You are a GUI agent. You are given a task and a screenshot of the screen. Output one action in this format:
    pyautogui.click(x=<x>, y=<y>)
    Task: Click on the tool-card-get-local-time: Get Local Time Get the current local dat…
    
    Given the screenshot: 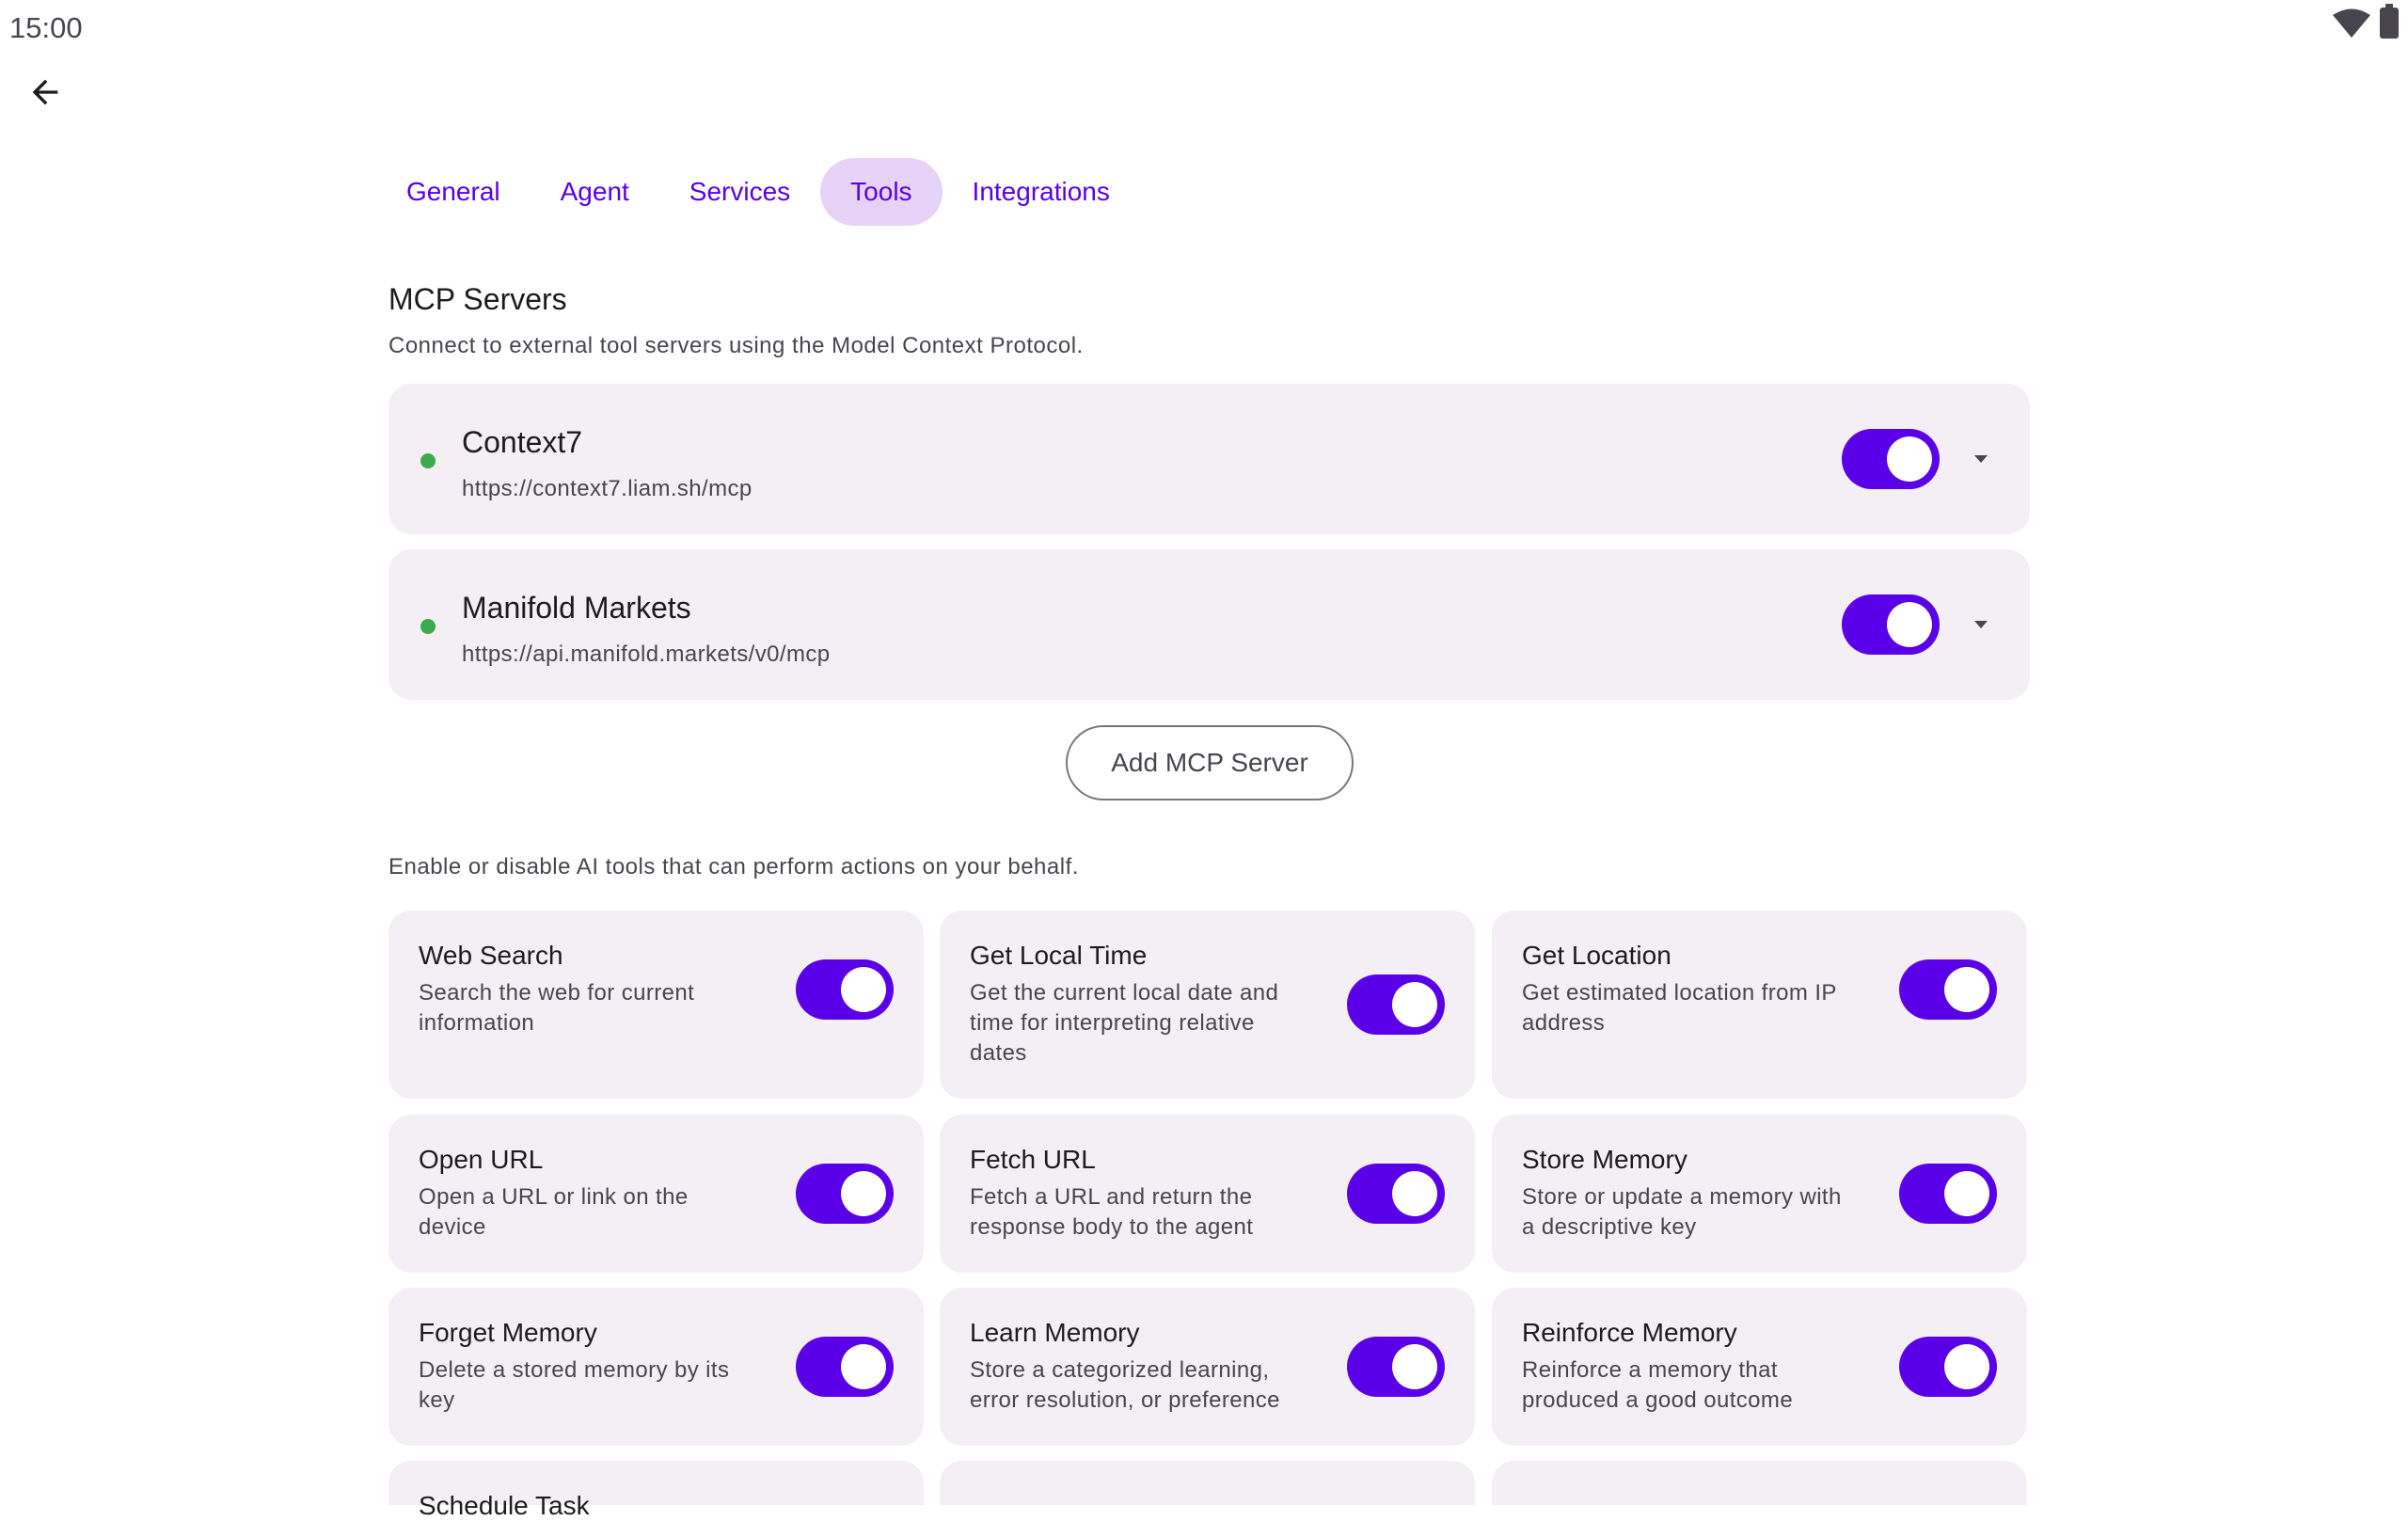 What is the action you would take?
    pyautogui.click(x=1208, y=1005)
    